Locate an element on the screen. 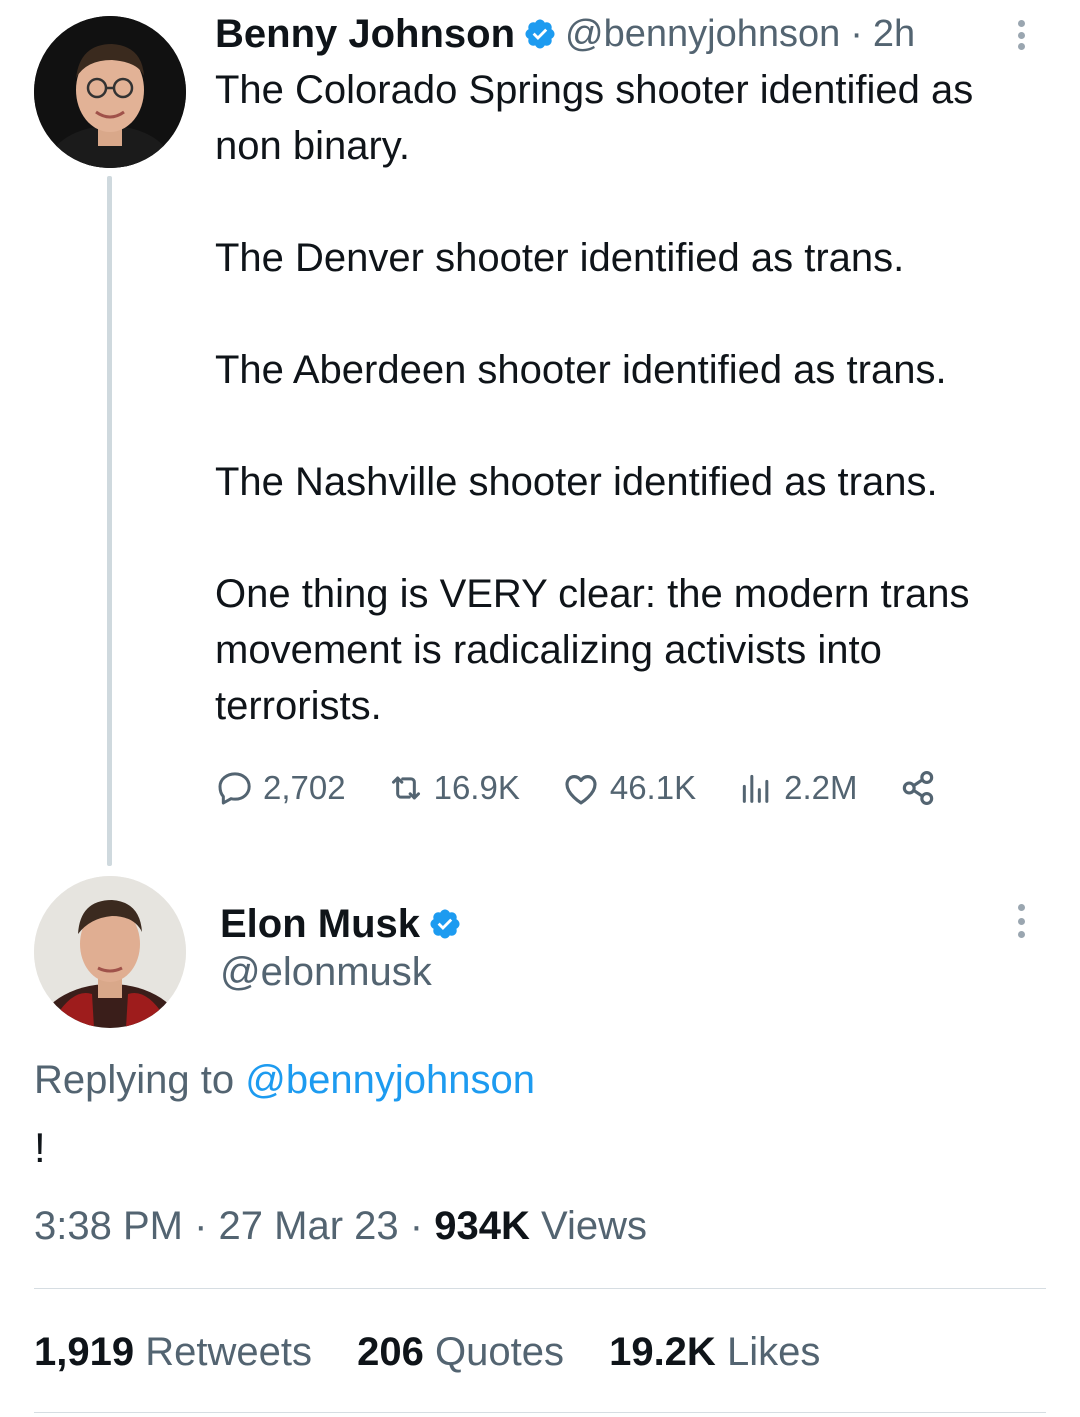 Image resolution: width=1080 pixels, height=1417 pixels. thread-connector-line is located at coordinates (109, 521).